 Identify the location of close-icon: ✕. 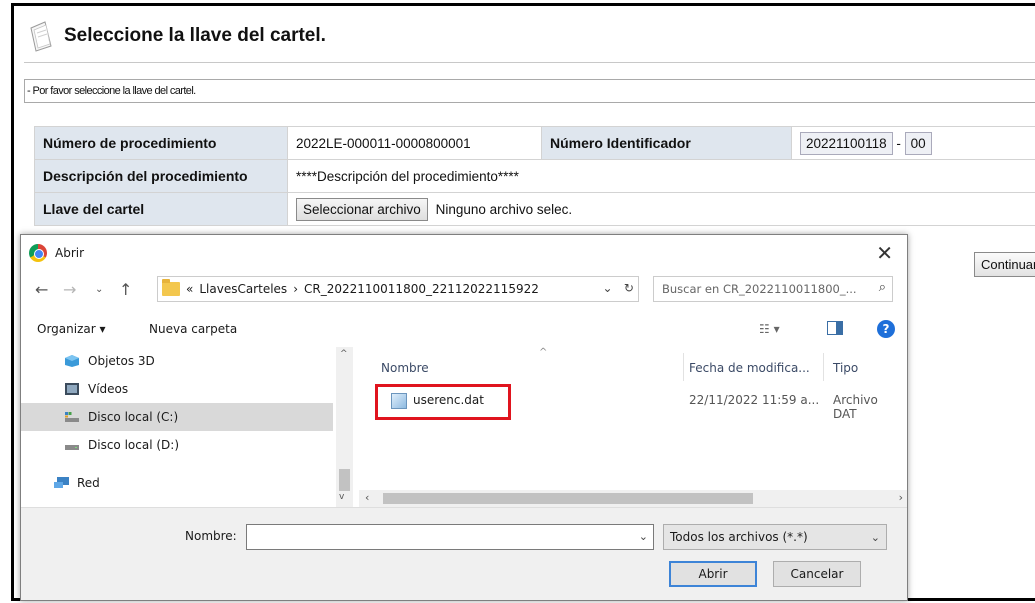
(884, 253).